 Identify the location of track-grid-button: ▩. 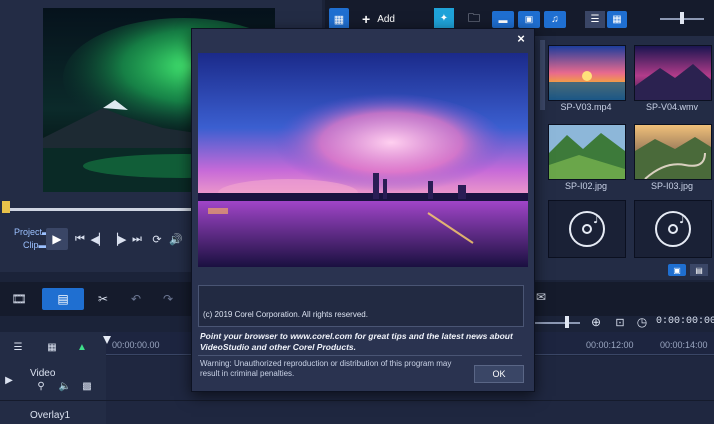
(87, 386).